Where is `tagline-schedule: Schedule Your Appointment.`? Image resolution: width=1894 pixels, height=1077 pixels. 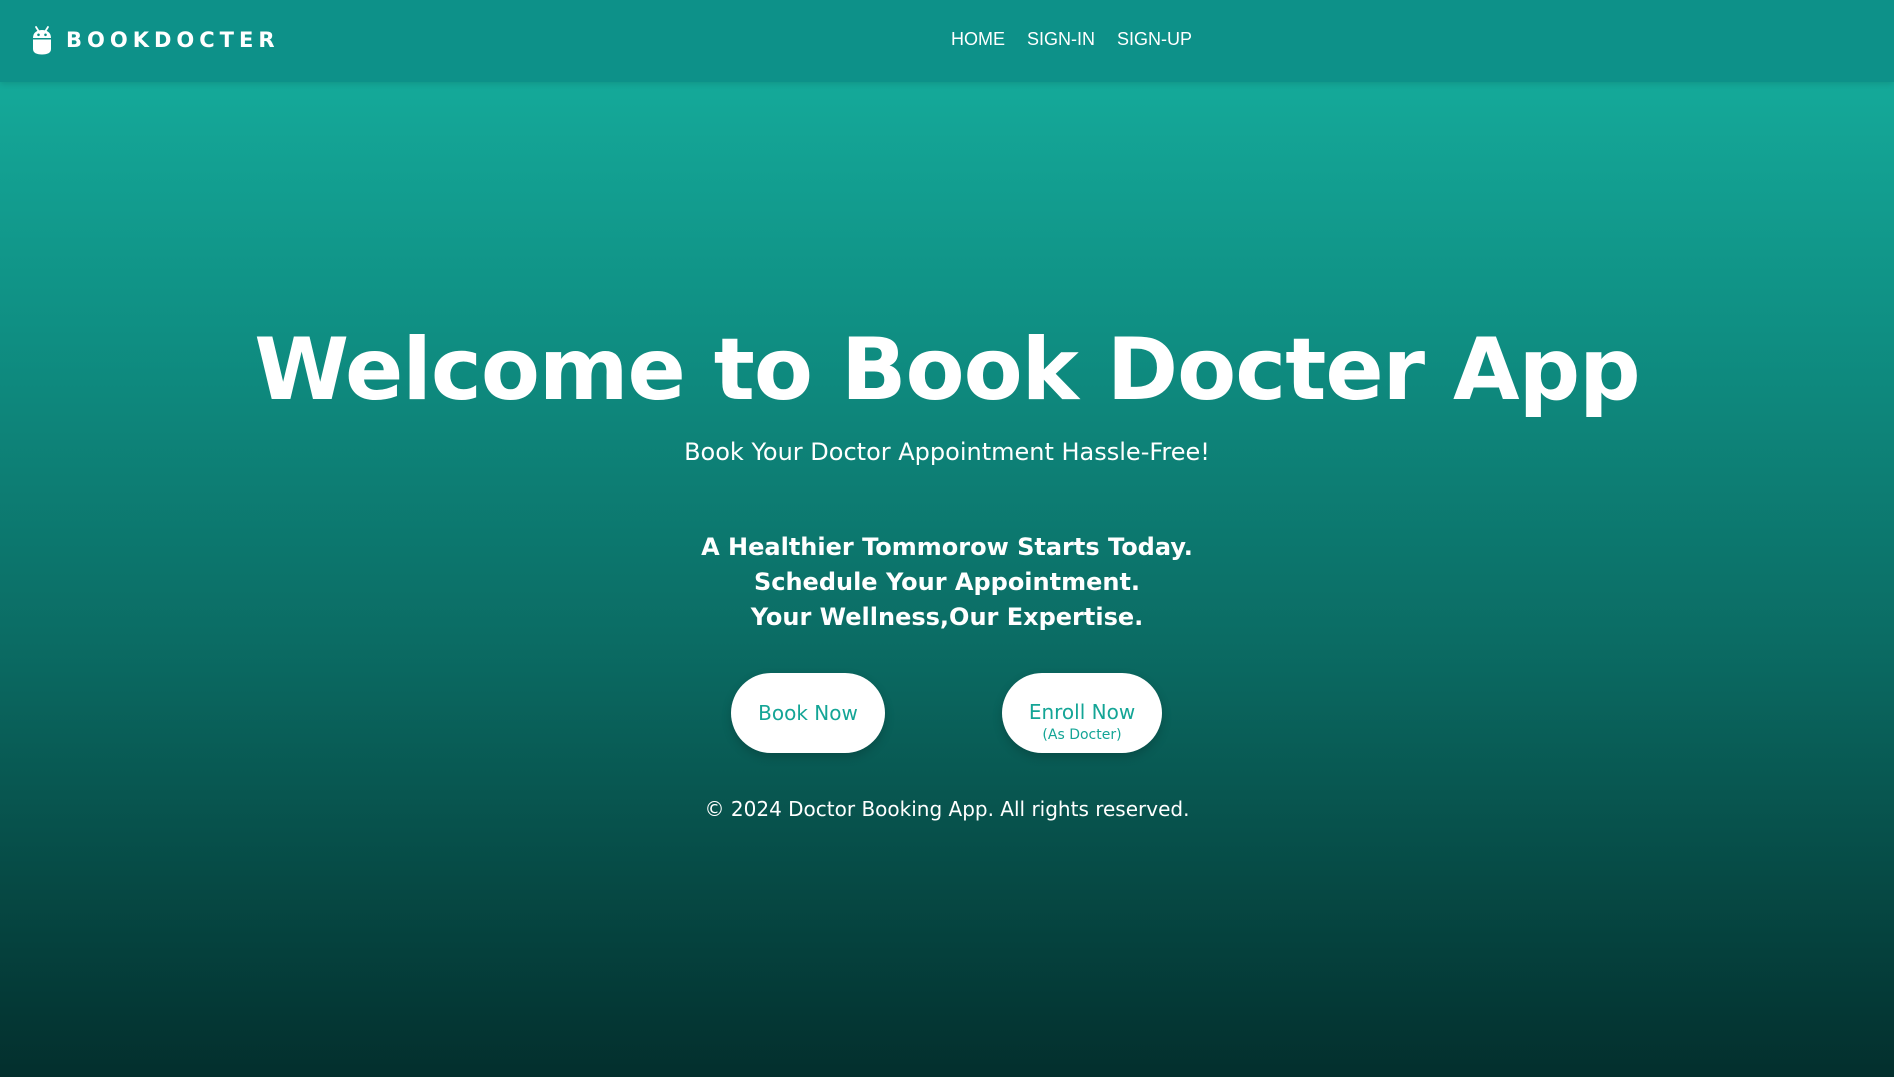
tagline-schedule: Schedule Your Appointment. is located at coordinates (947, 582).